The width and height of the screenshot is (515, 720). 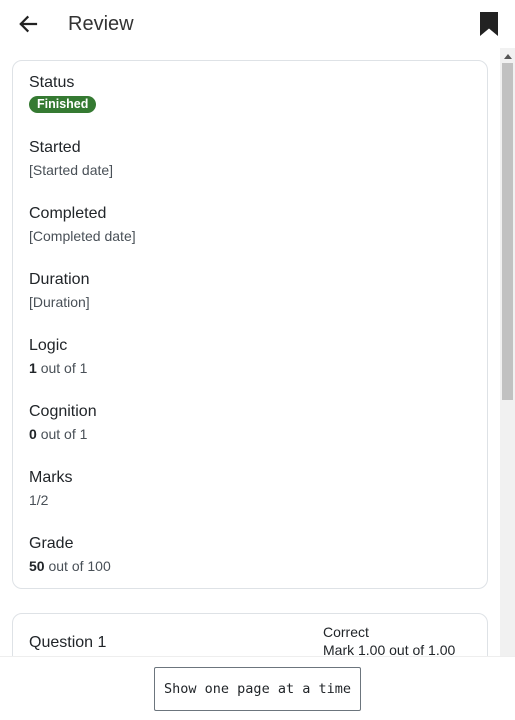 What do you see at coordinates (70, 554) in the screenshot?
I see `grade-row: Grade 50 out of 100` at bounding box center [70, 554].